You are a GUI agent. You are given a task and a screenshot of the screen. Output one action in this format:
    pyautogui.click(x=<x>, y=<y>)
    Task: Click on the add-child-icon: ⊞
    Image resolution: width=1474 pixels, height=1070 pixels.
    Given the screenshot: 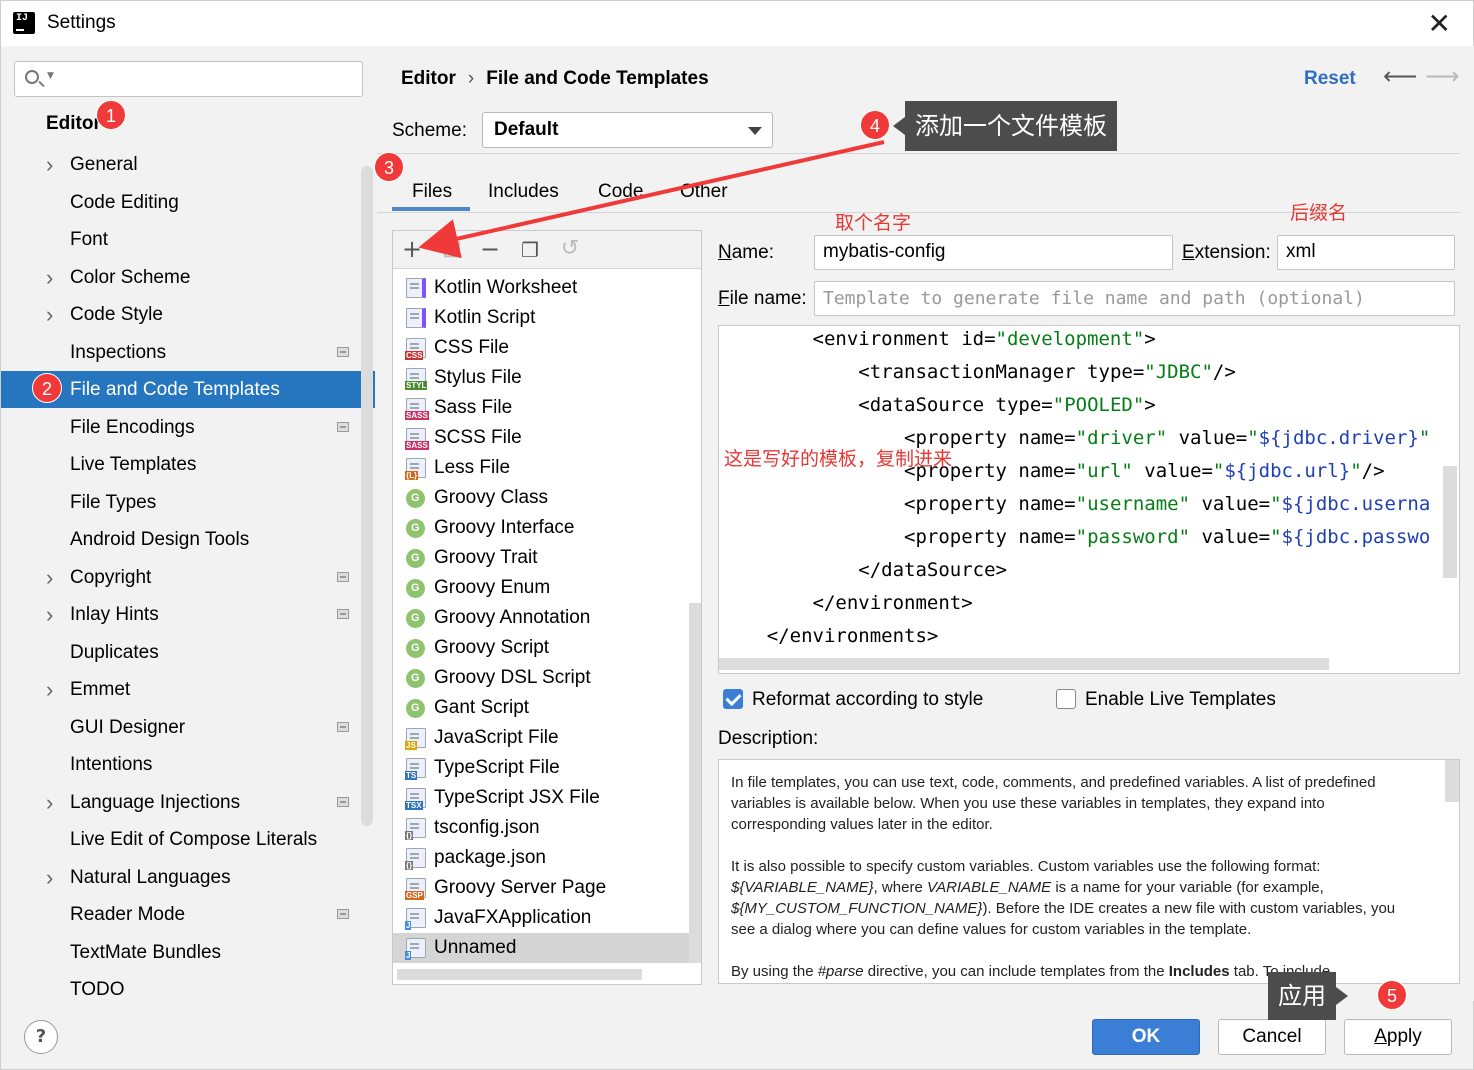 What is the action you would take?
    pyautogui.click(x=452, y=249)
    